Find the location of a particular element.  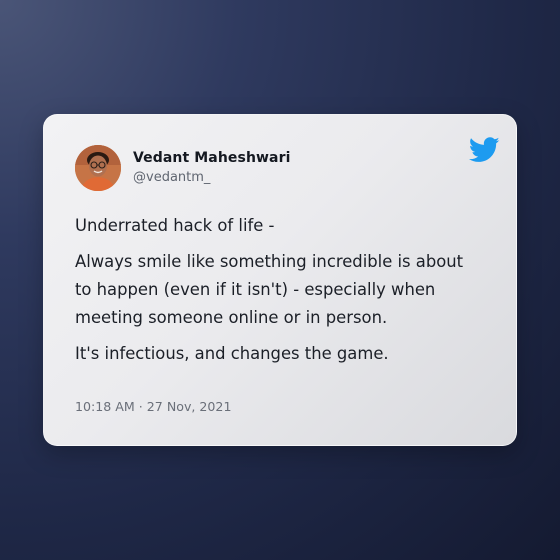

tweet-paragraph: Underrated hack of life - is located at coordinates (175, 225).